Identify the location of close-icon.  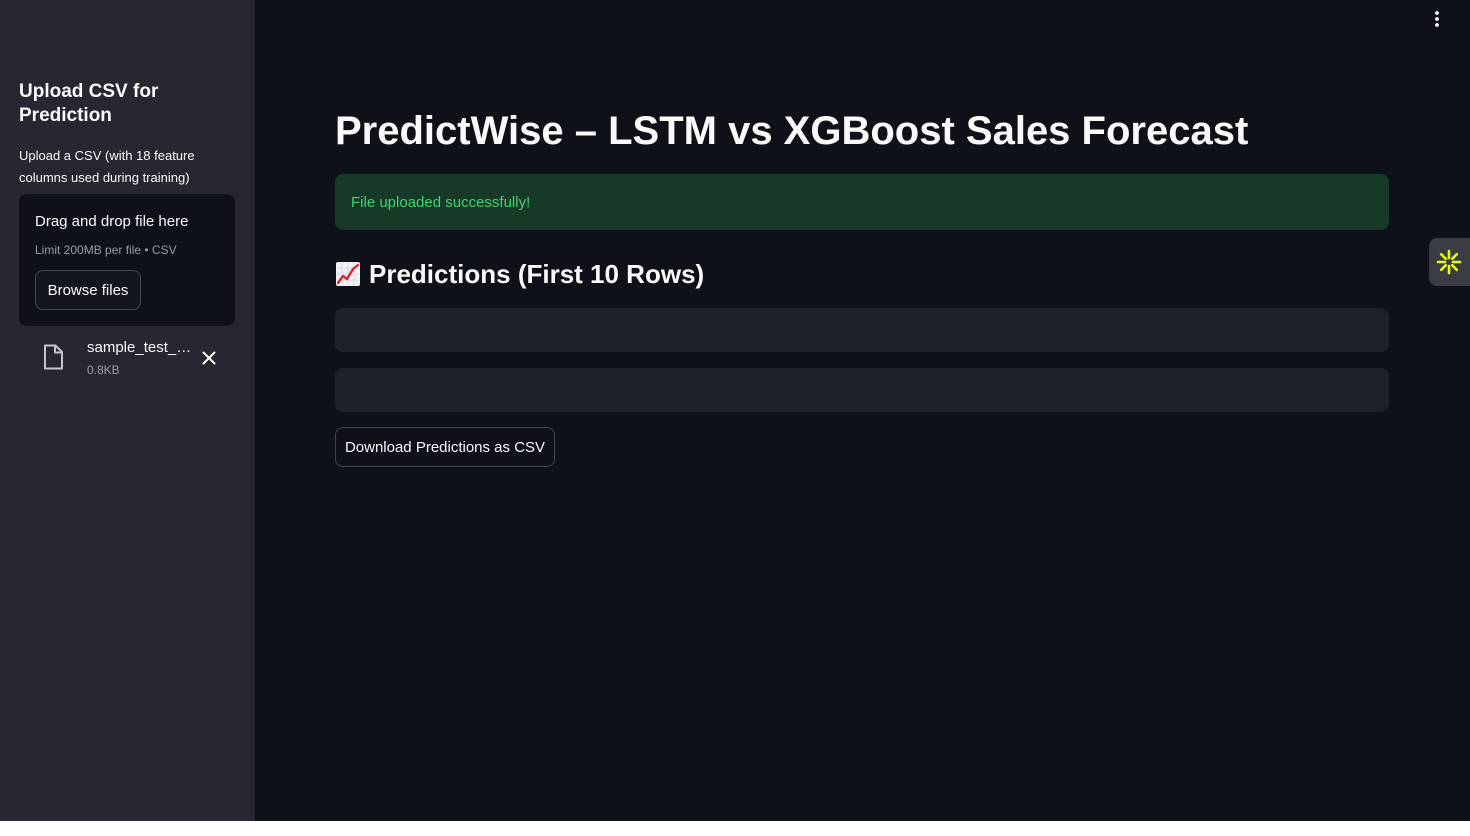
(209, 358).